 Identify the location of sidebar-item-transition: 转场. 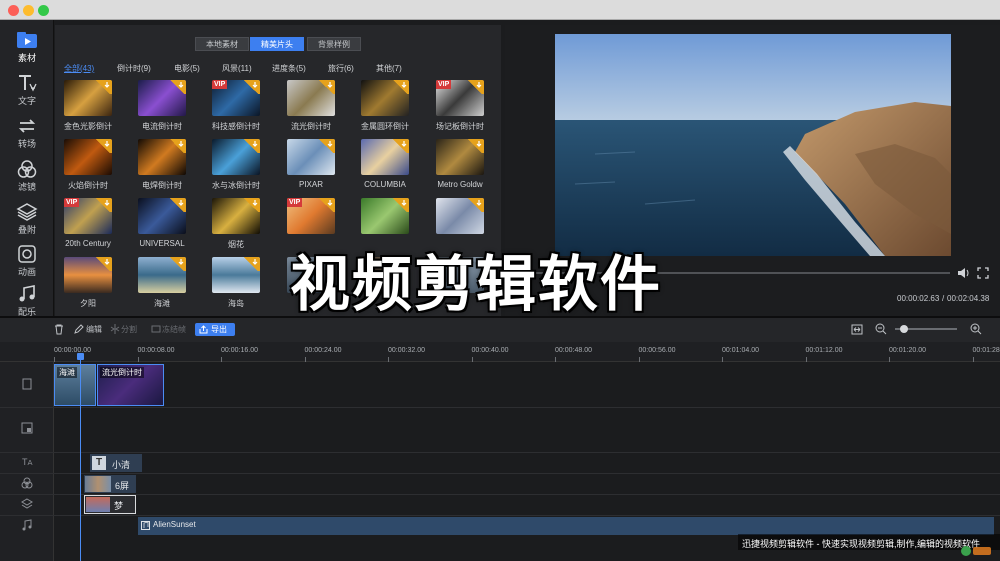
(27, 134).